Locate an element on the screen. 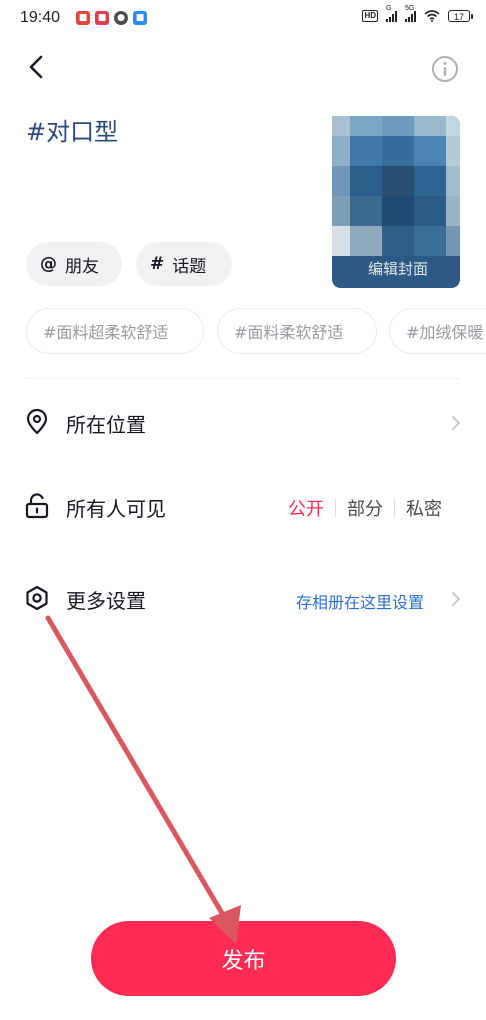  mention-friends-label: 朋友 is located at coordinates (82, 266).